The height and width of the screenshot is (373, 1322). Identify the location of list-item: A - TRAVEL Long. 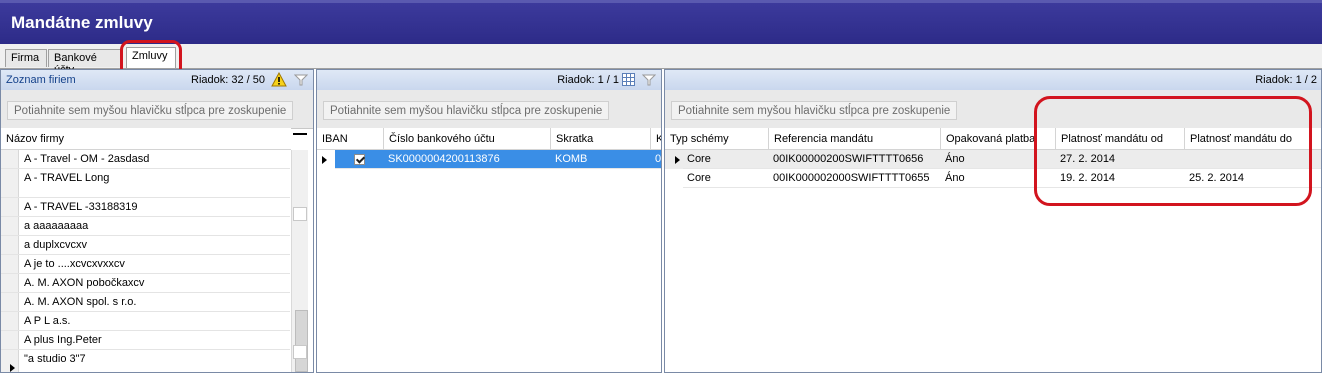
(145, 183).